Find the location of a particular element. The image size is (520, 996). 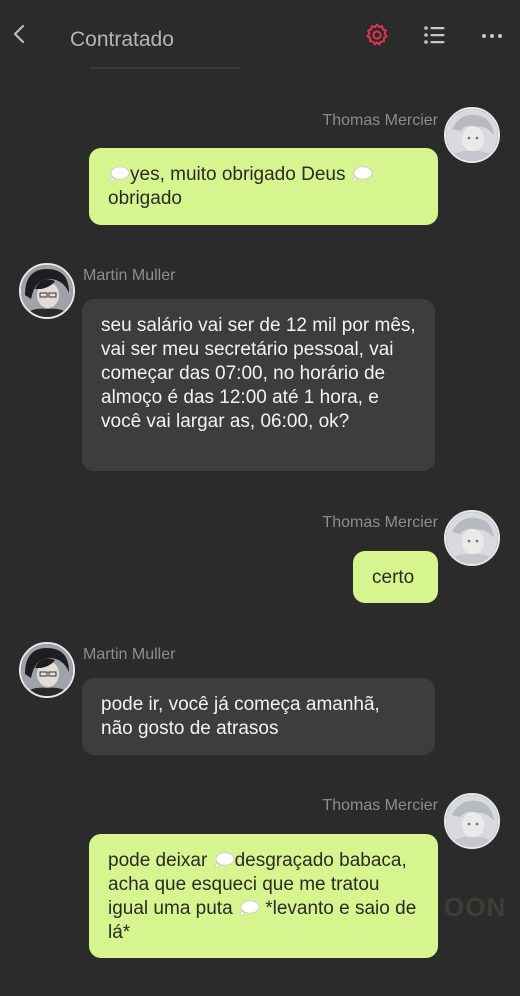

top-bar: Contratado is located at coordinates (260, 33).